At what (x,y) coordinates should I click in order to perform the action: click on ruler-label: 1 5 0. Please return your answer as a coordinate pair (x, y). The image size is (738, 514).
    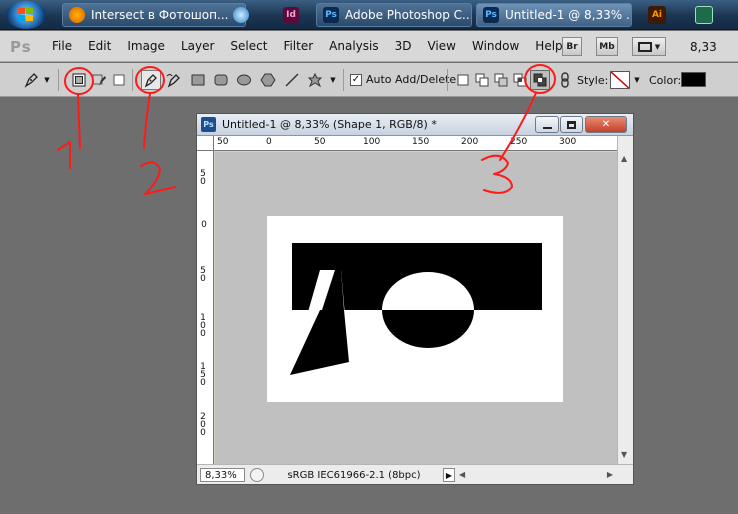
    Looking at the image, I should click on (203, 375).